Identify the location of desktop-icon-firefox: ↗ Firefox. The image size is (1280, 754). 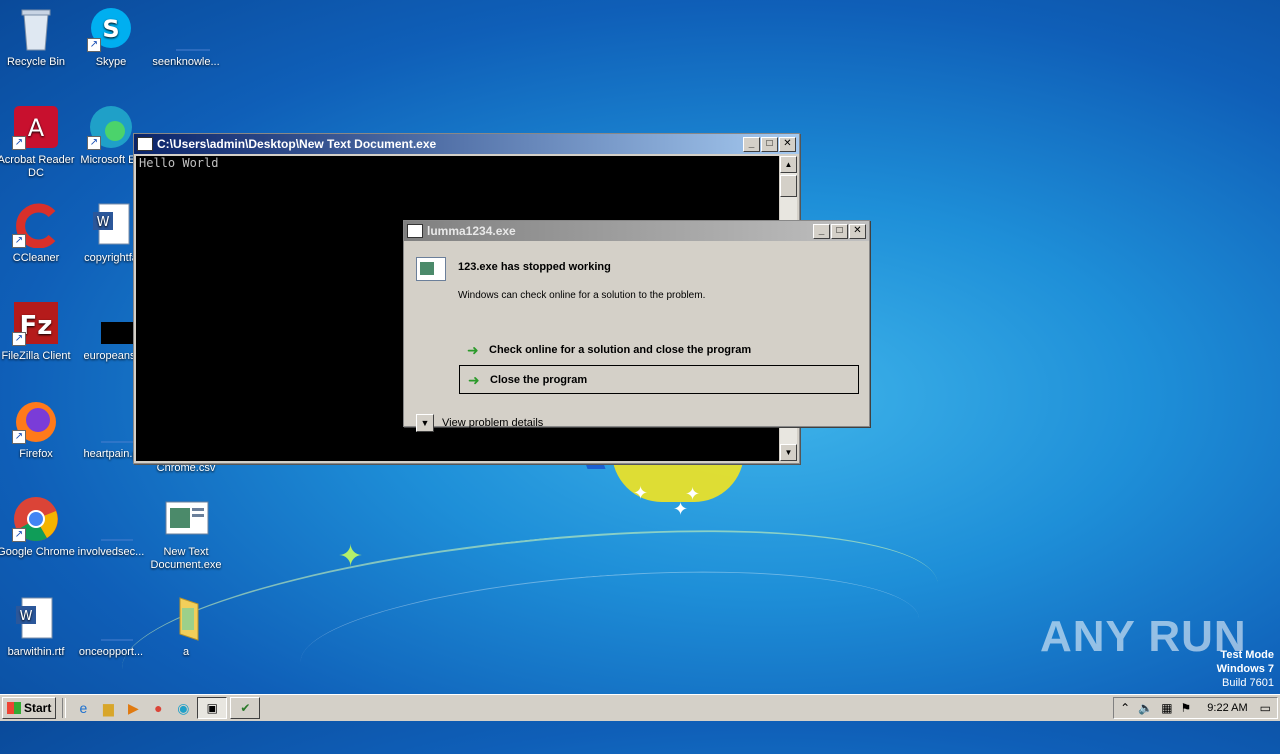
(37, 429).